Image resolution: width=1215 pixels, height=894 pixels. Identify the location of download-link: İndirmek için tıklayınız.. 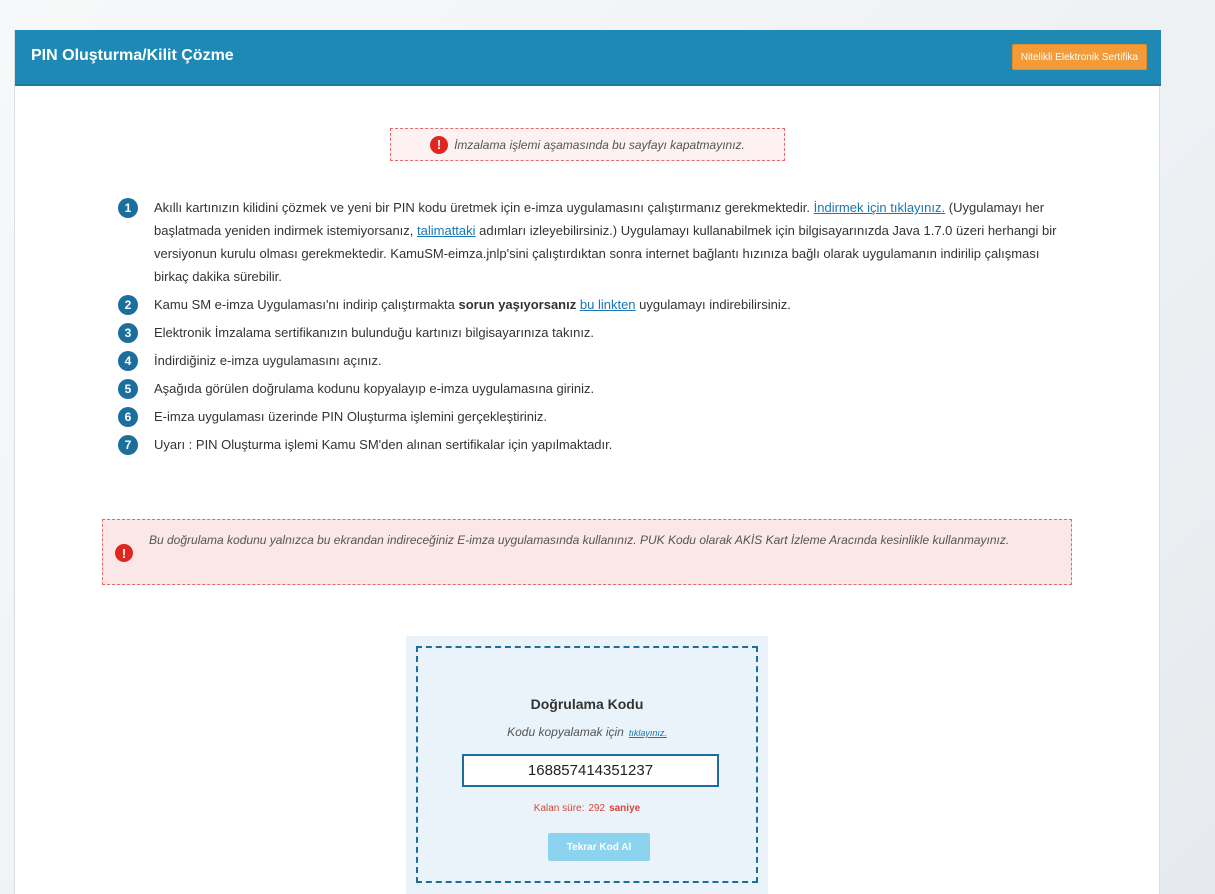
(880, 207).